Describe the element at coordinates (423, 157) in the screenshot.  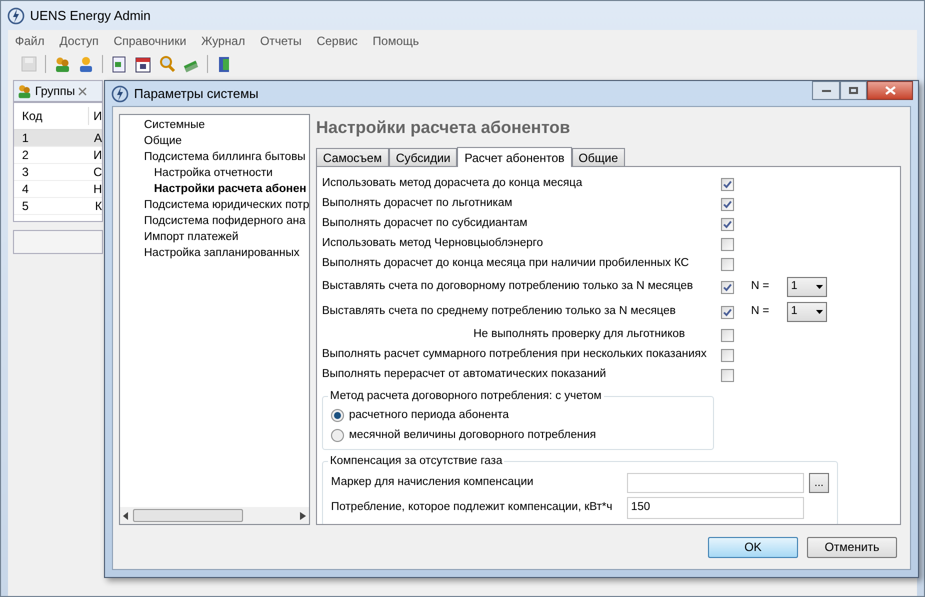
I see `tab: Субсидии` at that location.